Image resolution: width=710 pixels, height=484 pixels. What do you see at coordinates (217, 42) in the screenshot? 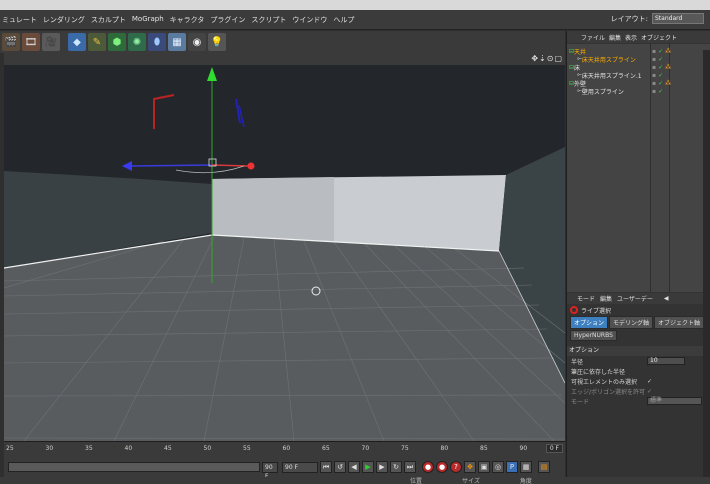
I see `light-icon: 💡` at bounding box center [217, 42].